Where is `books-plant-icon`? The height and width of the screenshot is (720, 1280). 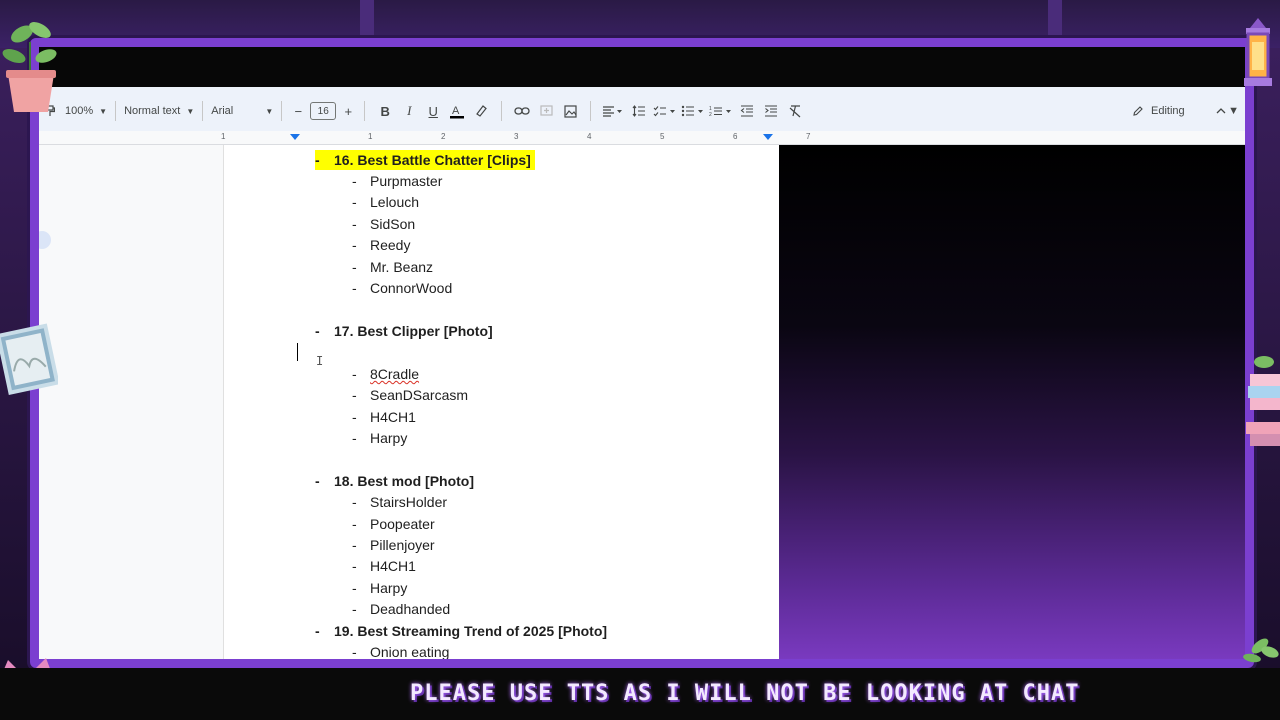 books-plant-icon is located at coordinates (1263, 401).